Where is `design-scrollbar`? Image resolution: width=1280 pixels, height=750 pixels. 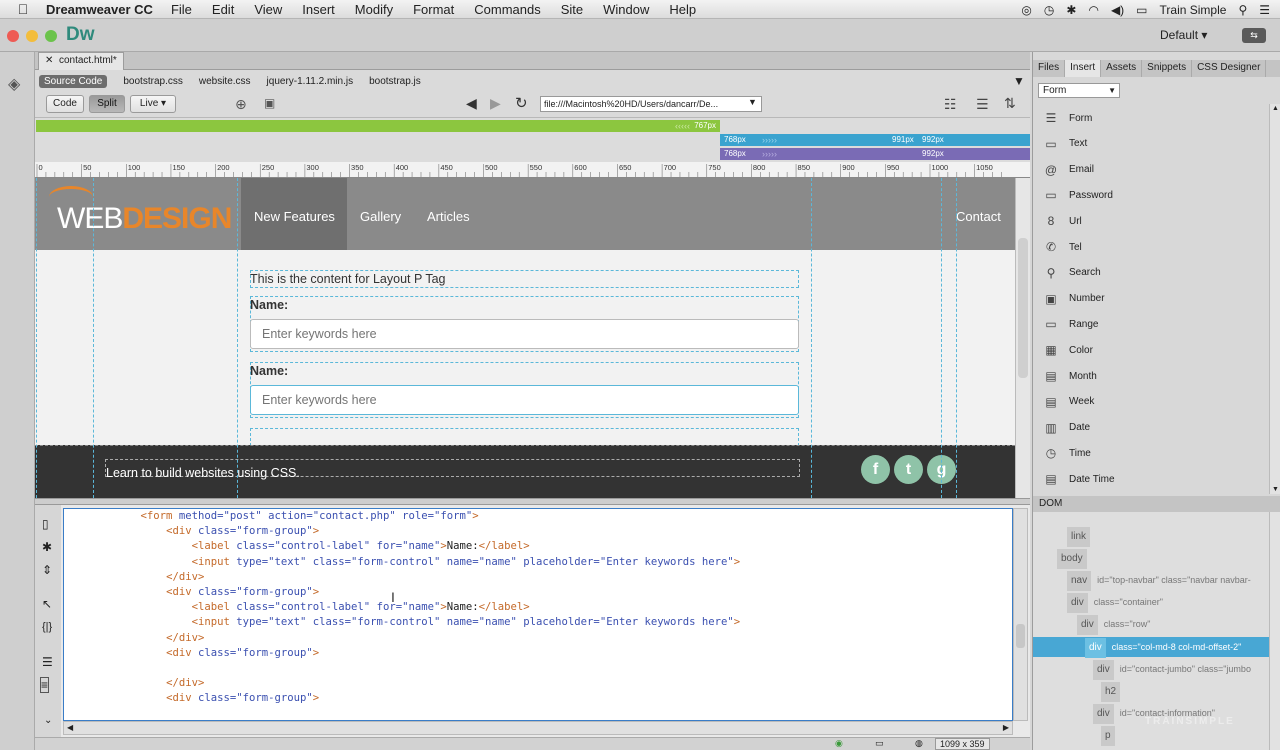 design-scrollbar is located at coordinates (1022, 338).